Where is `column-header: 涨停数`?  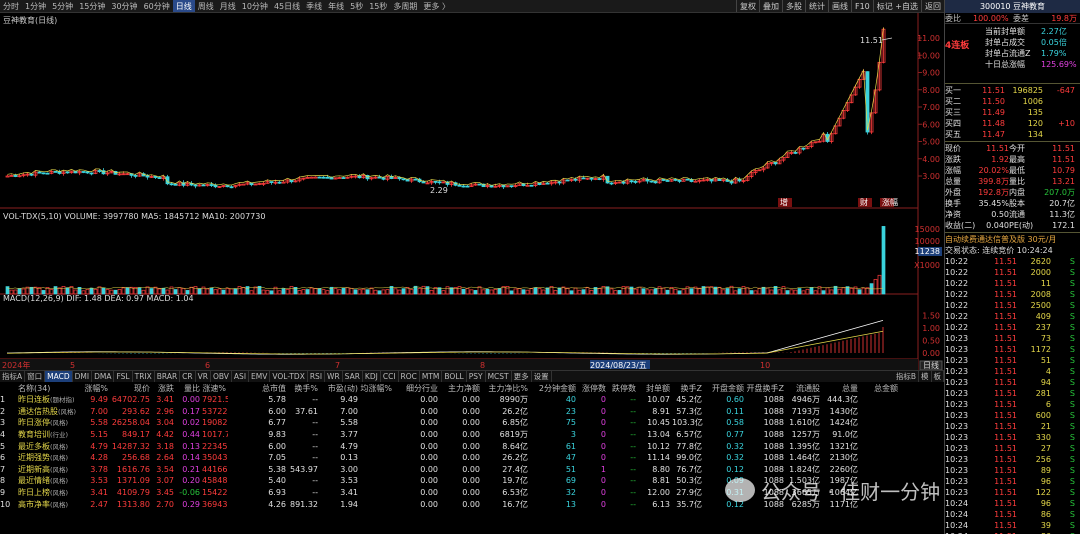 column-header: 涨停数 is located at coordinates (593, 388).